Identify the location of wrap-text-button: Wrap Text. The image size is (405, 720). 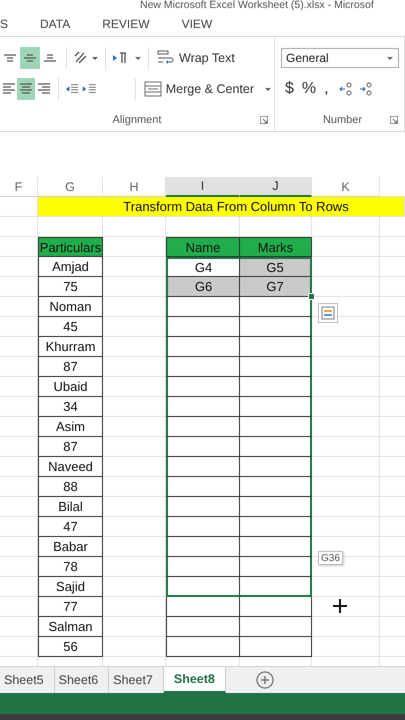
(196, 58).